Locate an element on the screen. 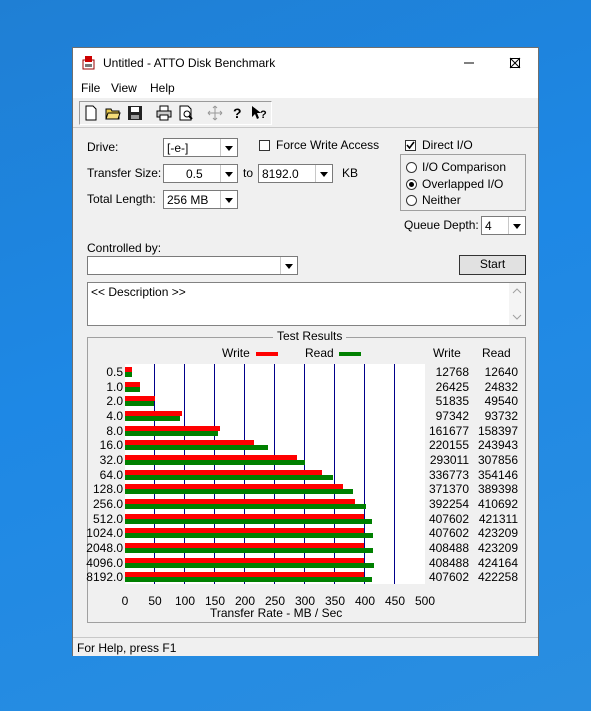 The width and height of the screenshot is (591, 711). close-button is located at coordinates (515, 63).